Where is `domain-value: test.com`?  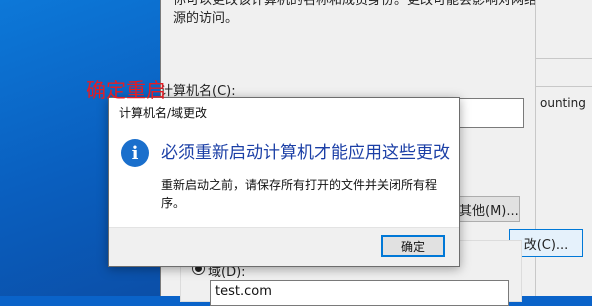
domain-value: test.com is located at coordinates (243, 291).